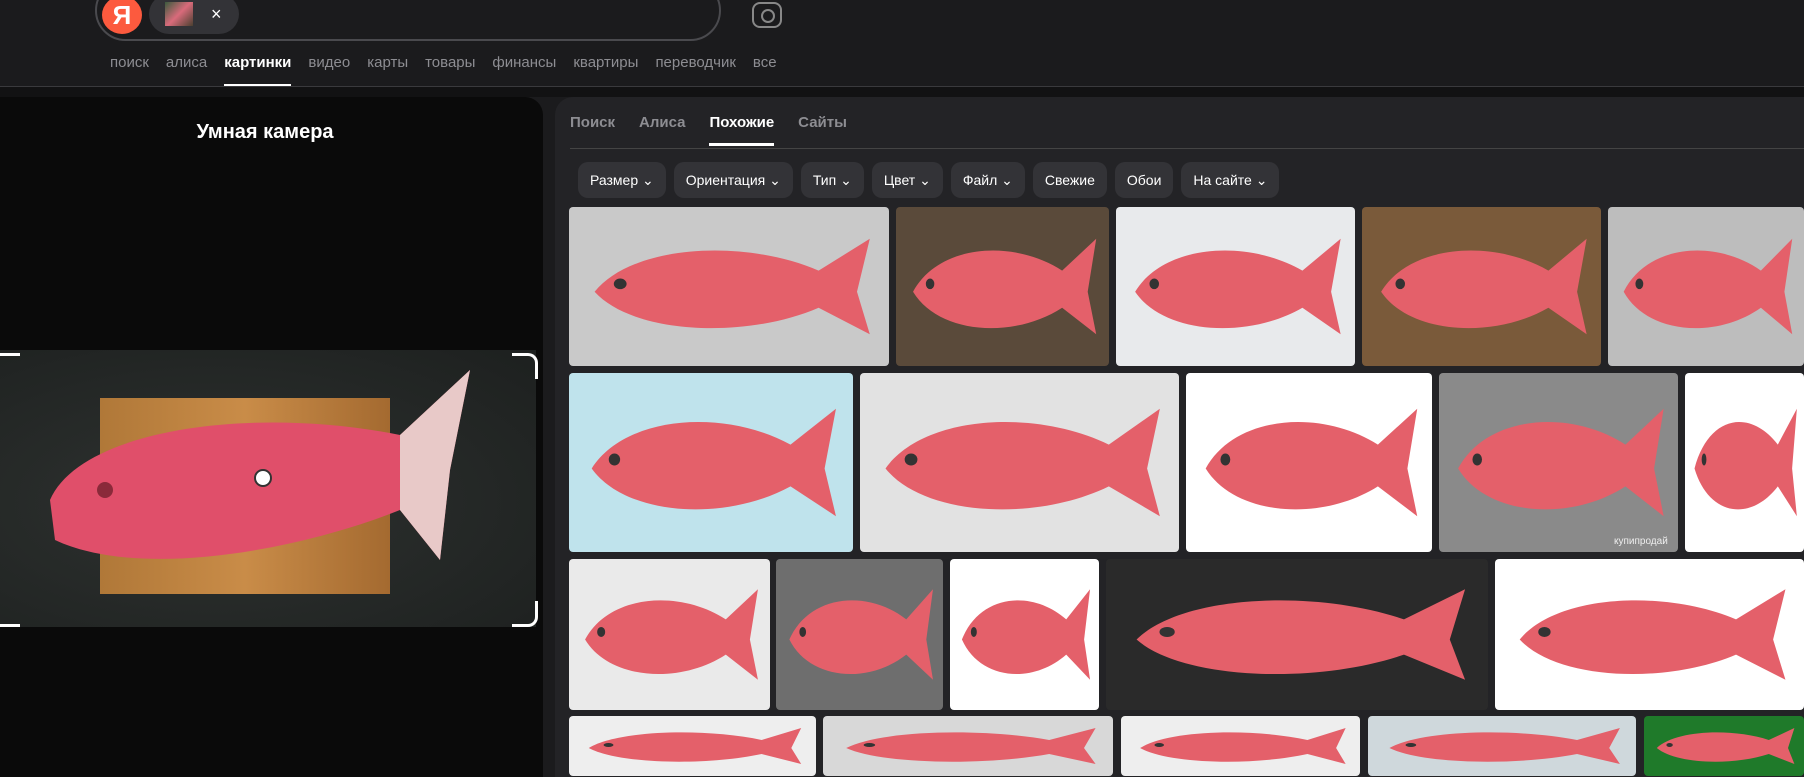 This screenshot has width=1804, height=777. I want to click on query-image, so click(268, 488).